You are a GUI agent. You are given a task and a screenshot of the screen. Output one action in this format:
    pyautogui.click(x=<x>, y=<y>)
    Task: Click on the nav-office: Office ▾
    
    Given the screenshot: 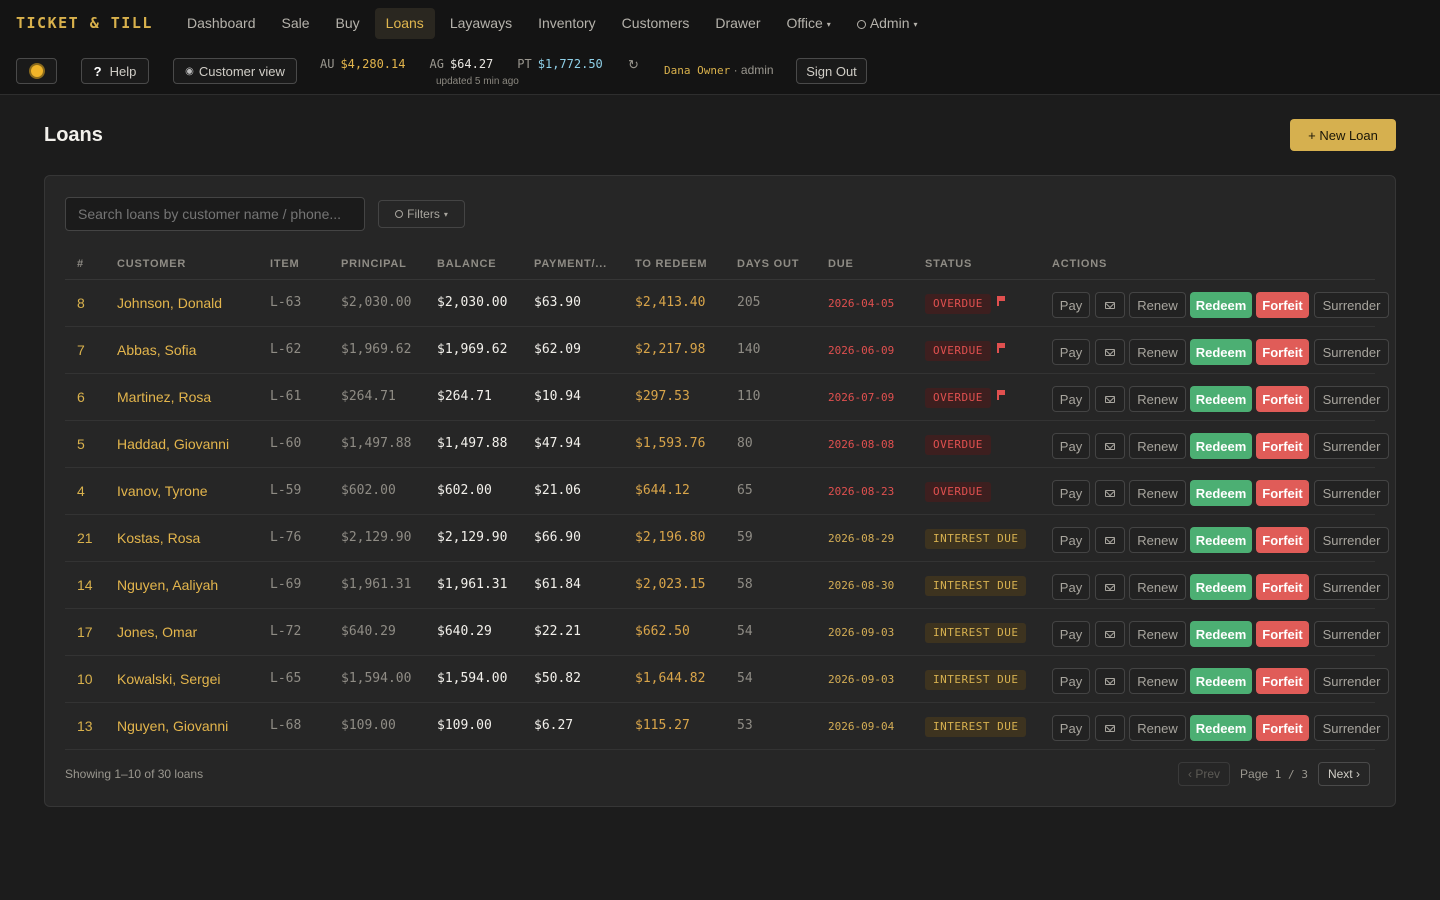 What is the action you would take?
    pyautogui.click(x=808, y=23)
    